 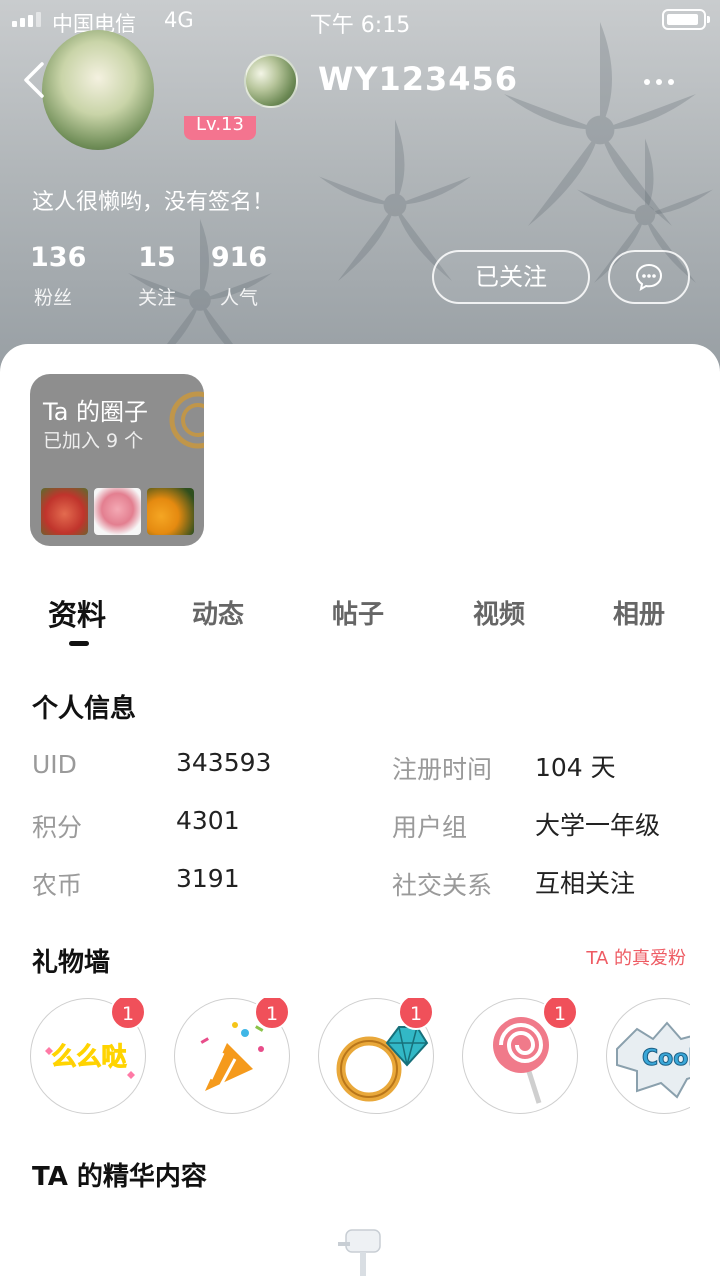 I want to click on gift-item: Cool, so click(x=648, y=1056).